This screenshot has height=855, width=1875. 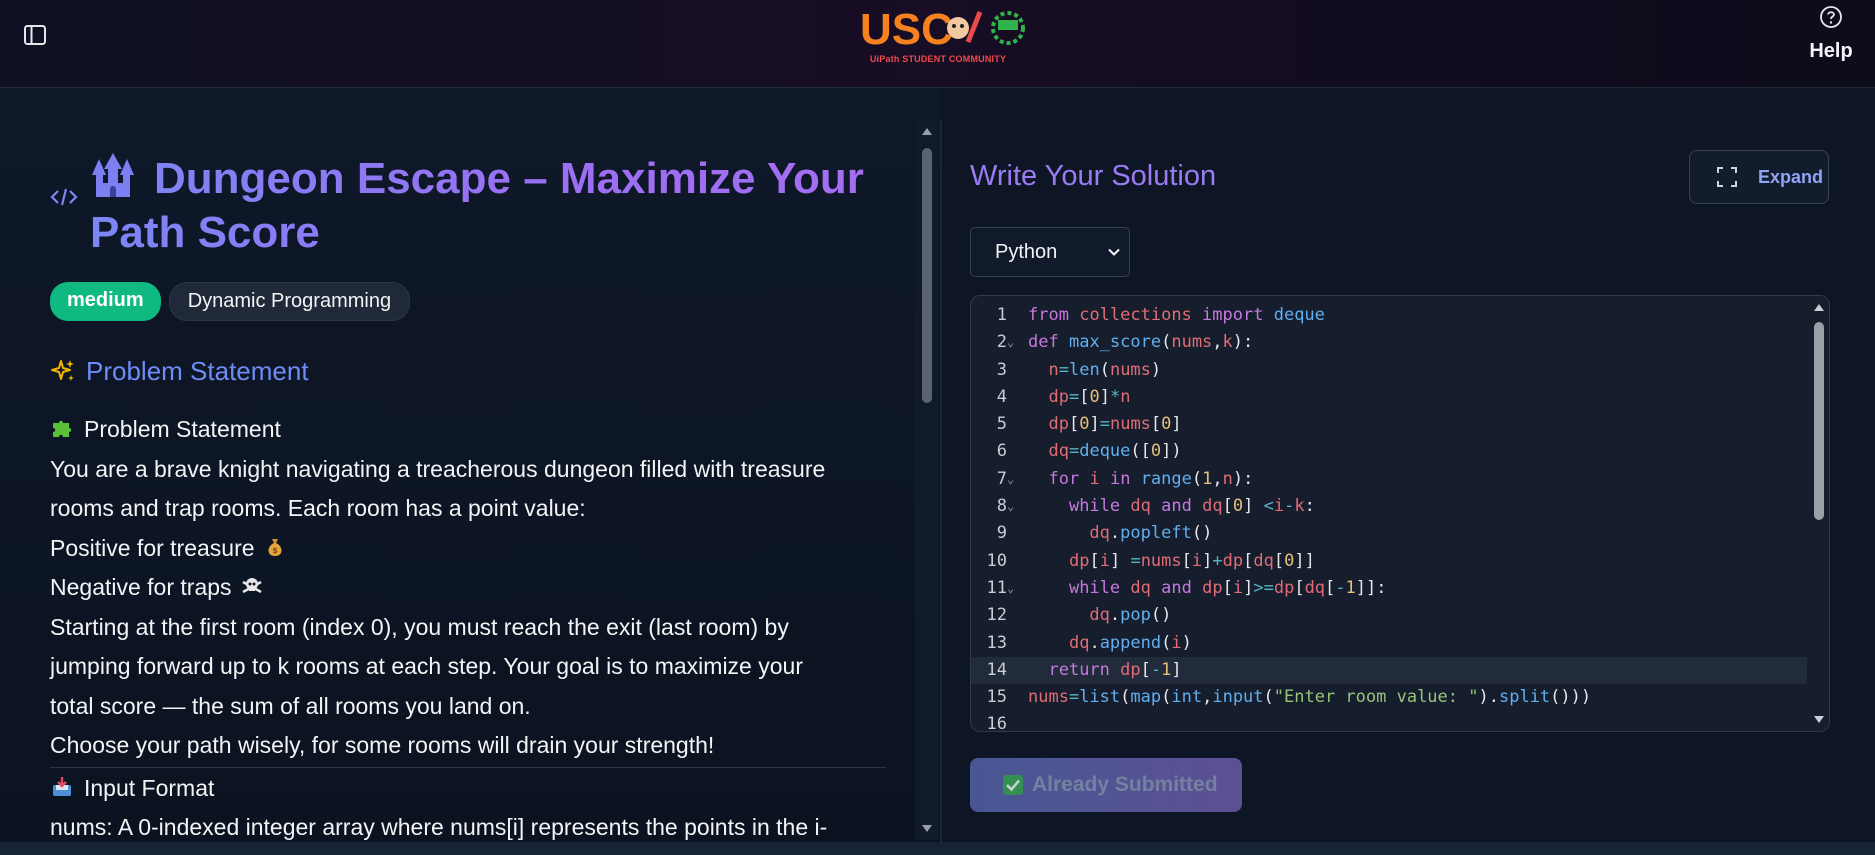 What do you see at coordinates (996, 669) in the screenshot?
I see `line-number: 14` at bounding box center [996, 669].